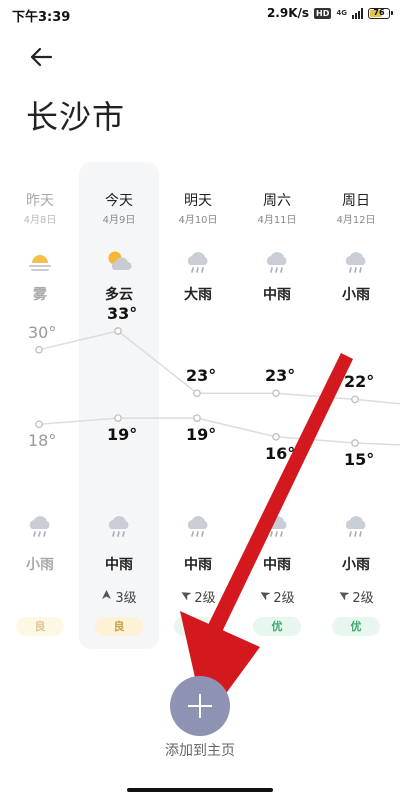 Image resolution: width=400 pixels, height=800 pixels. Describe the element at coordinates (356, 295) in the screenshot. I see `day-condition: 小雨` at that location.